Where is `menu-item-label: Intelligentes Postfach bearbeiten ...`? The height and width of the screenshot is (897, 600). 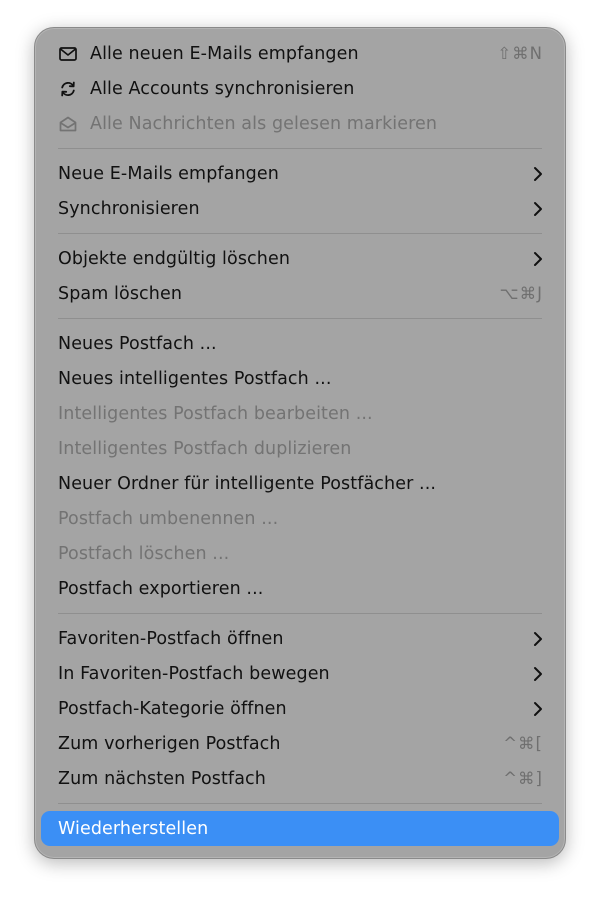
menu-item-label: Intelligentes Postfach bearbeiten ... is located at coordinates (215, 413).